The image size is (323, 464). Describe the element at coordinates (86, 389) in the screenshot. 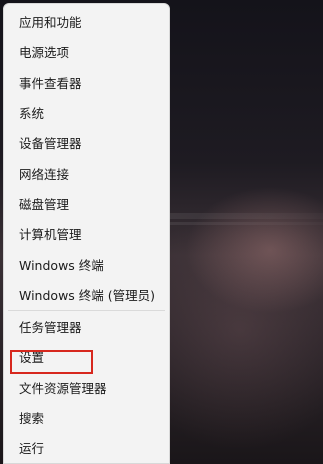

I see `menu-item-file-explorer: 文件资源管理器` at that location.